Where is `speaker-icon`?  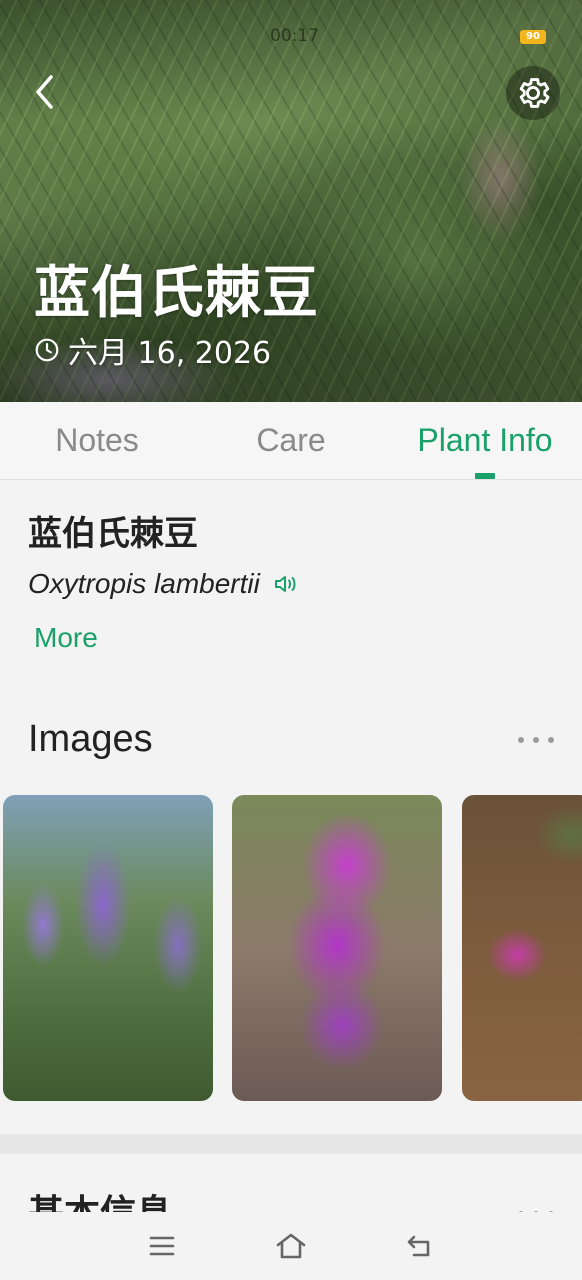 speaker-icon is located at coordinates (286, 584).